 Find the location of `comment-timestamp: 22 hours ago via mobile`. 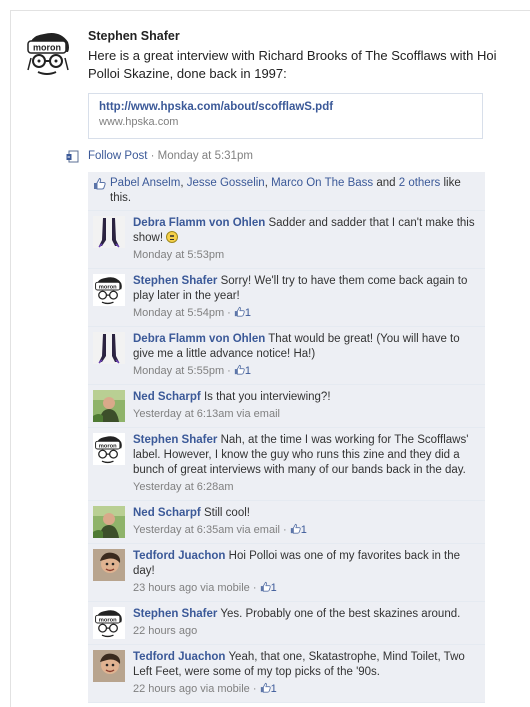

comment-timestamp: 22 hours ago via mobile is located at coordinates (191, 689).